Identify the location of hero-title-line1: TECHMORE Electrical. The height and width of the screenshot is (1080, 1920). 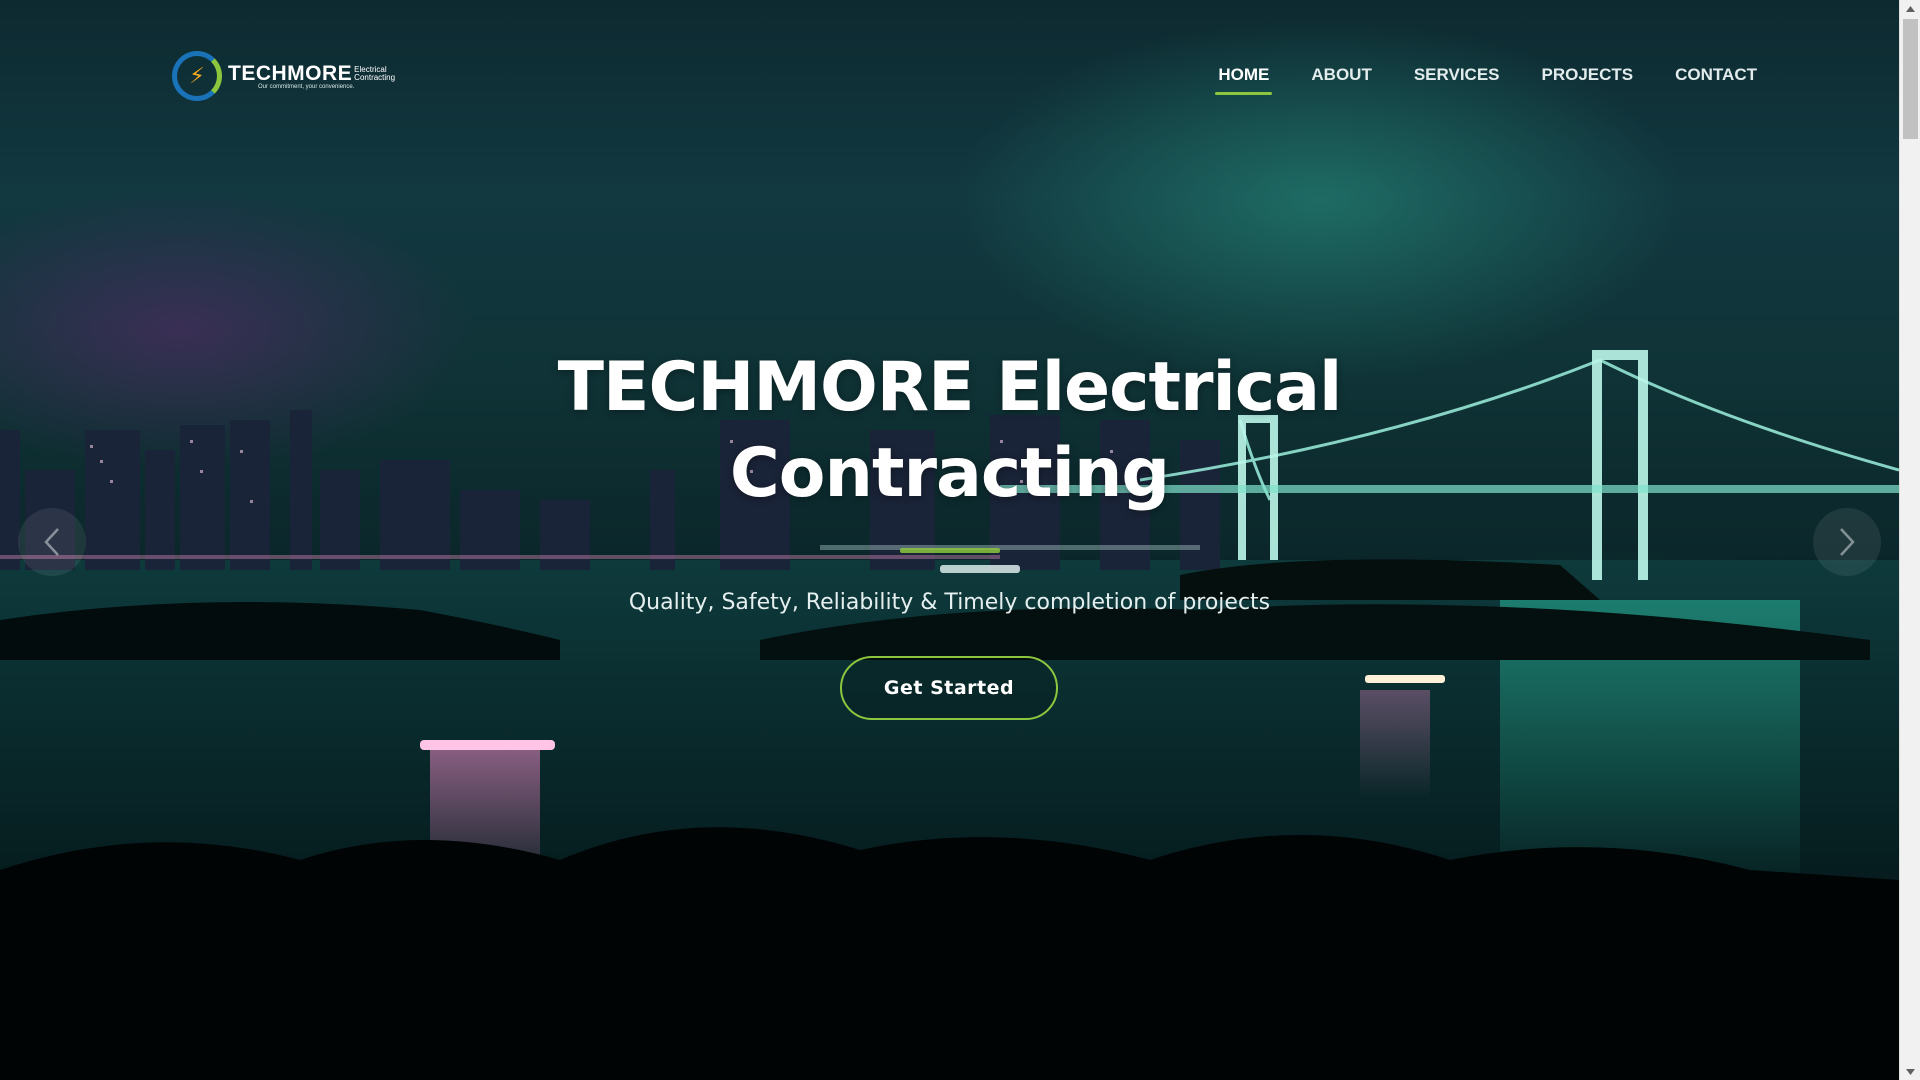
(950, 387).